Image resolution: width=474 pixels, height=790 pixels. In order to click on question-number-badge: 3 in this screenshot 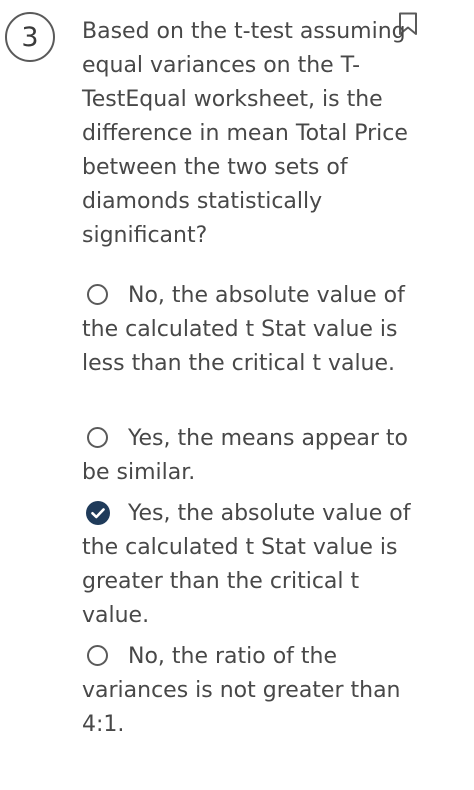, I will do `click(30, 37)`.